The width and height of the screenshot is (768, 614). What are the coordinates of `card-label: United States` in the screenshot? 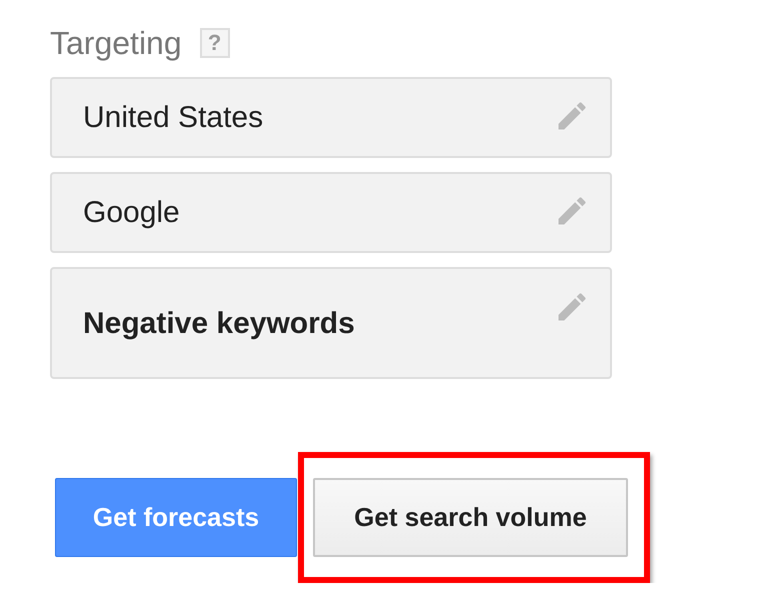 It's located at (173, 117).